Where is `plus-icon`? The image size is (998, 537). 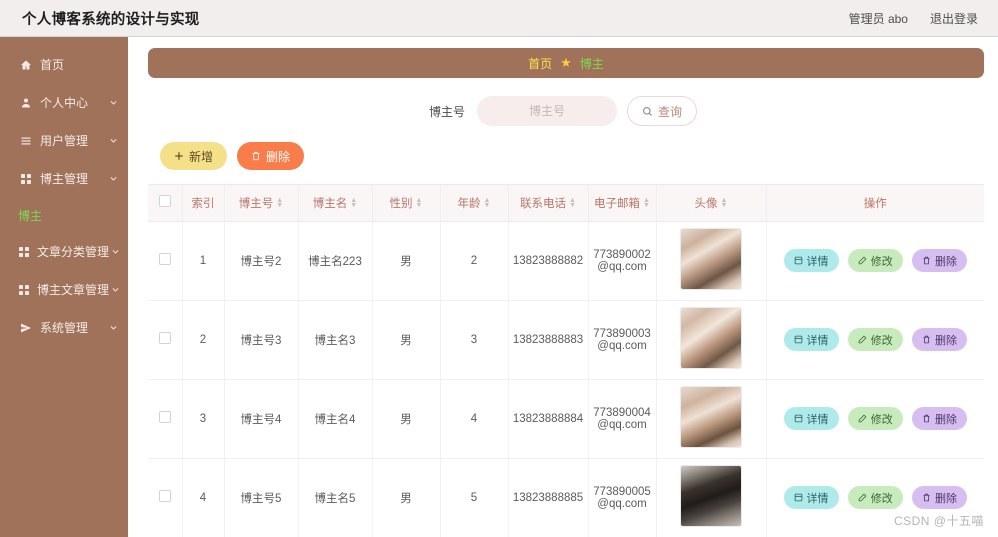
plus-icon is located at coordinates (179, 156).